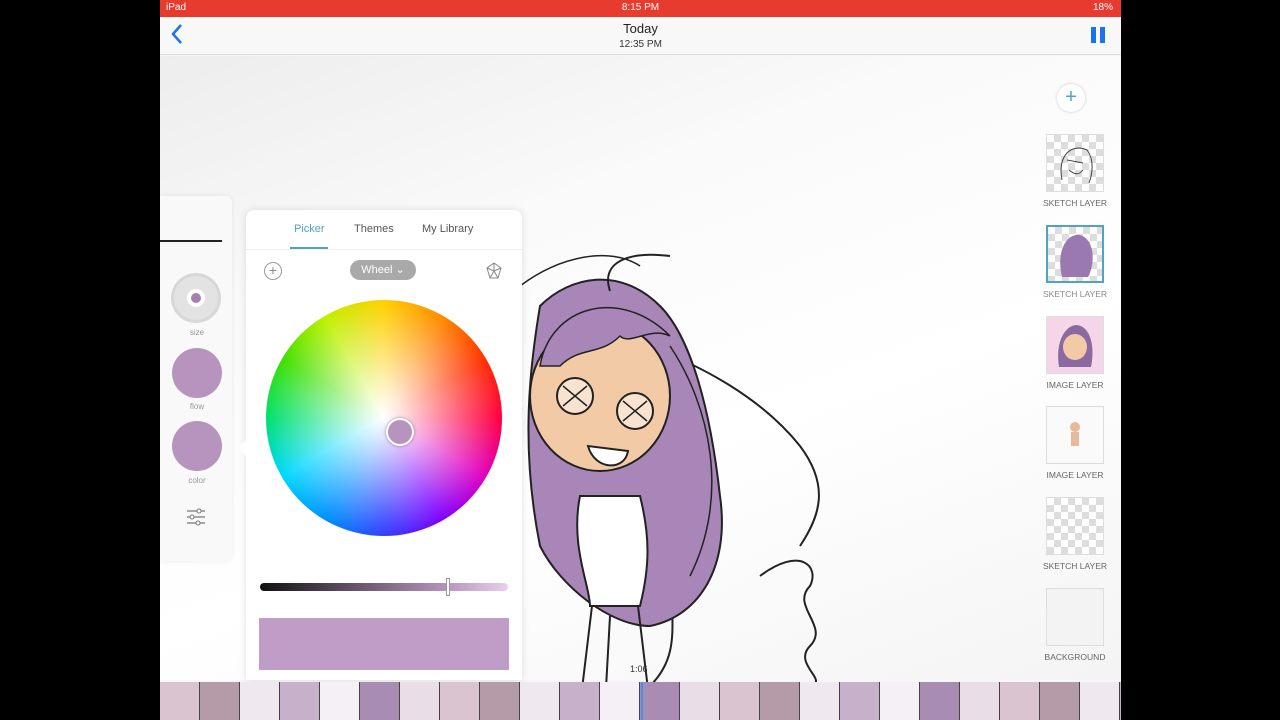 The height and width of the screenshot is (720, 1280). Describe the element at coordinates (197, 480) in the screenshot. I see `color-label: color` at that location.